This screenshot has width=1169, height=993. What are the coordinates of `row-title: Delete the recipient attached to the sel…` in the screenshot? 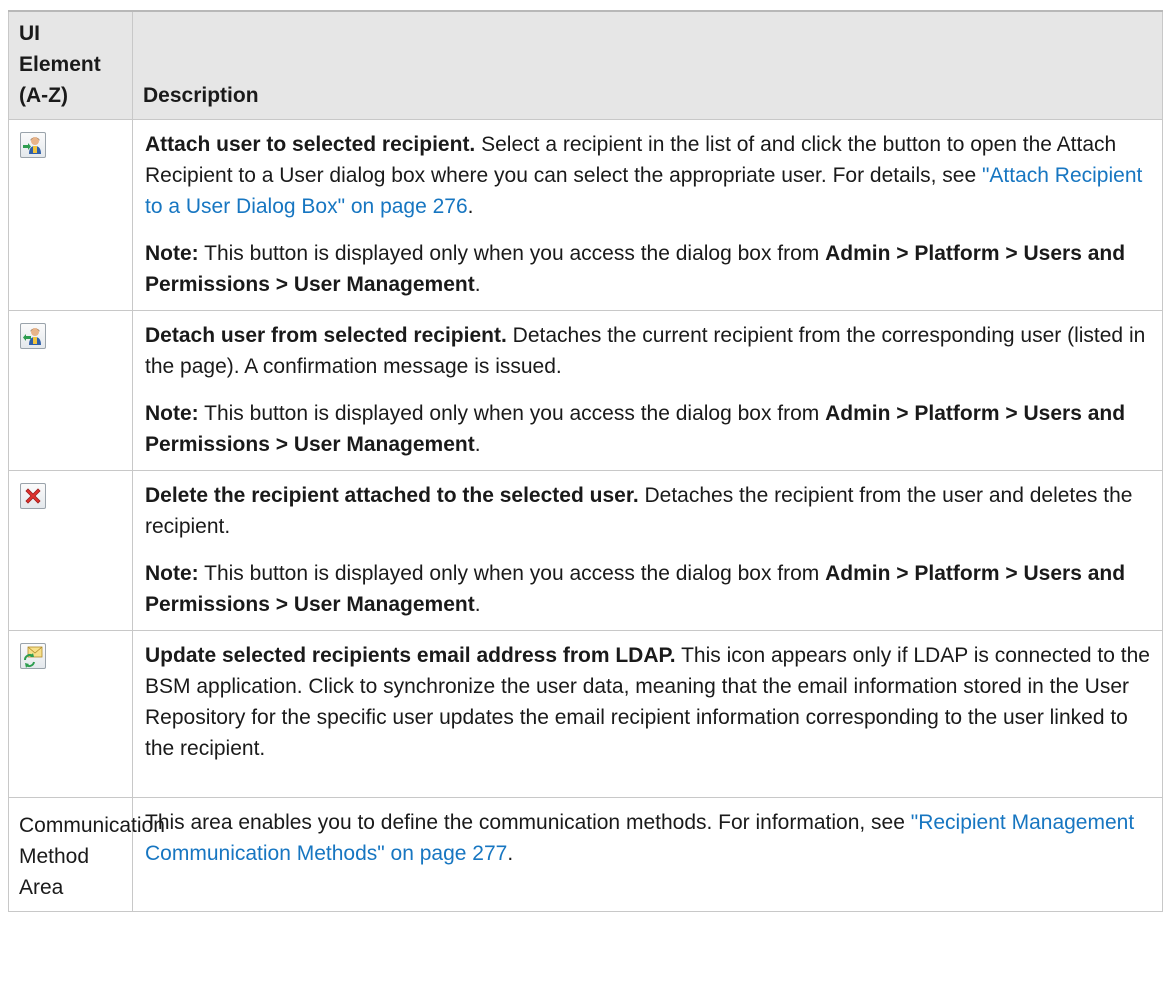 It's located at (392, 495).